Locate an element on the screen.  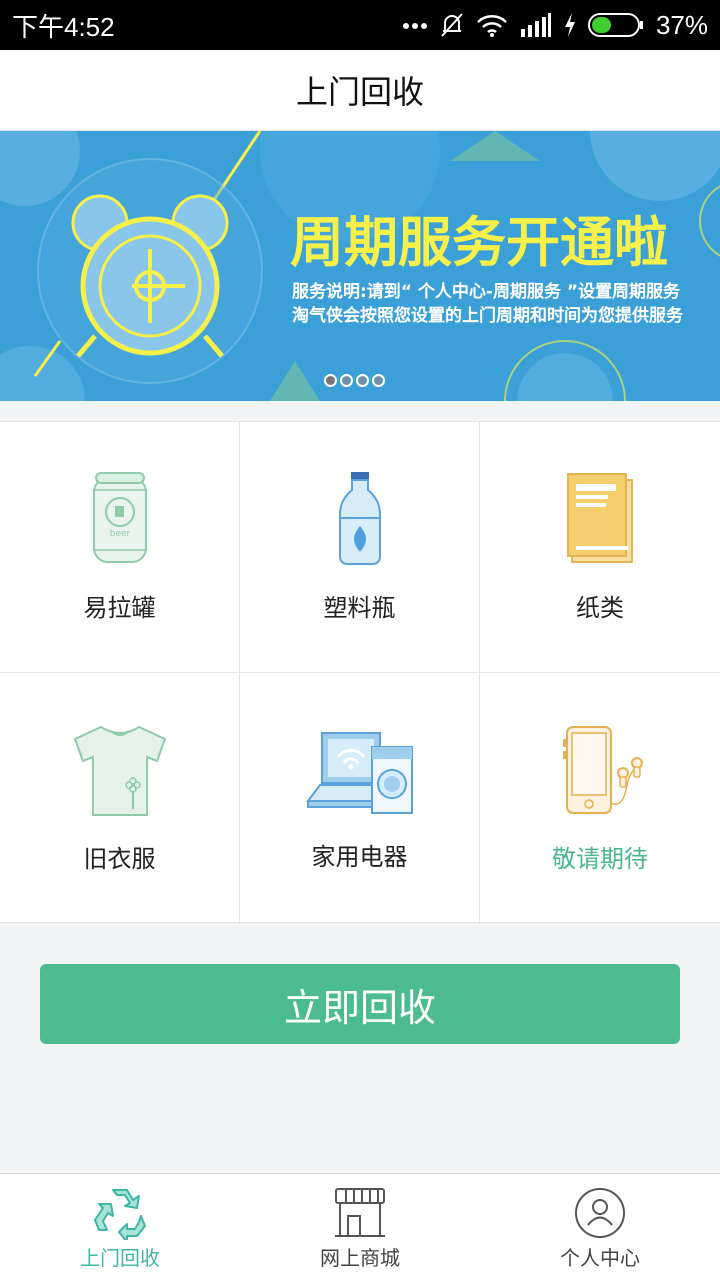
nav-item-online-mall: 网上商城 is located at coordinates (360, 1227).